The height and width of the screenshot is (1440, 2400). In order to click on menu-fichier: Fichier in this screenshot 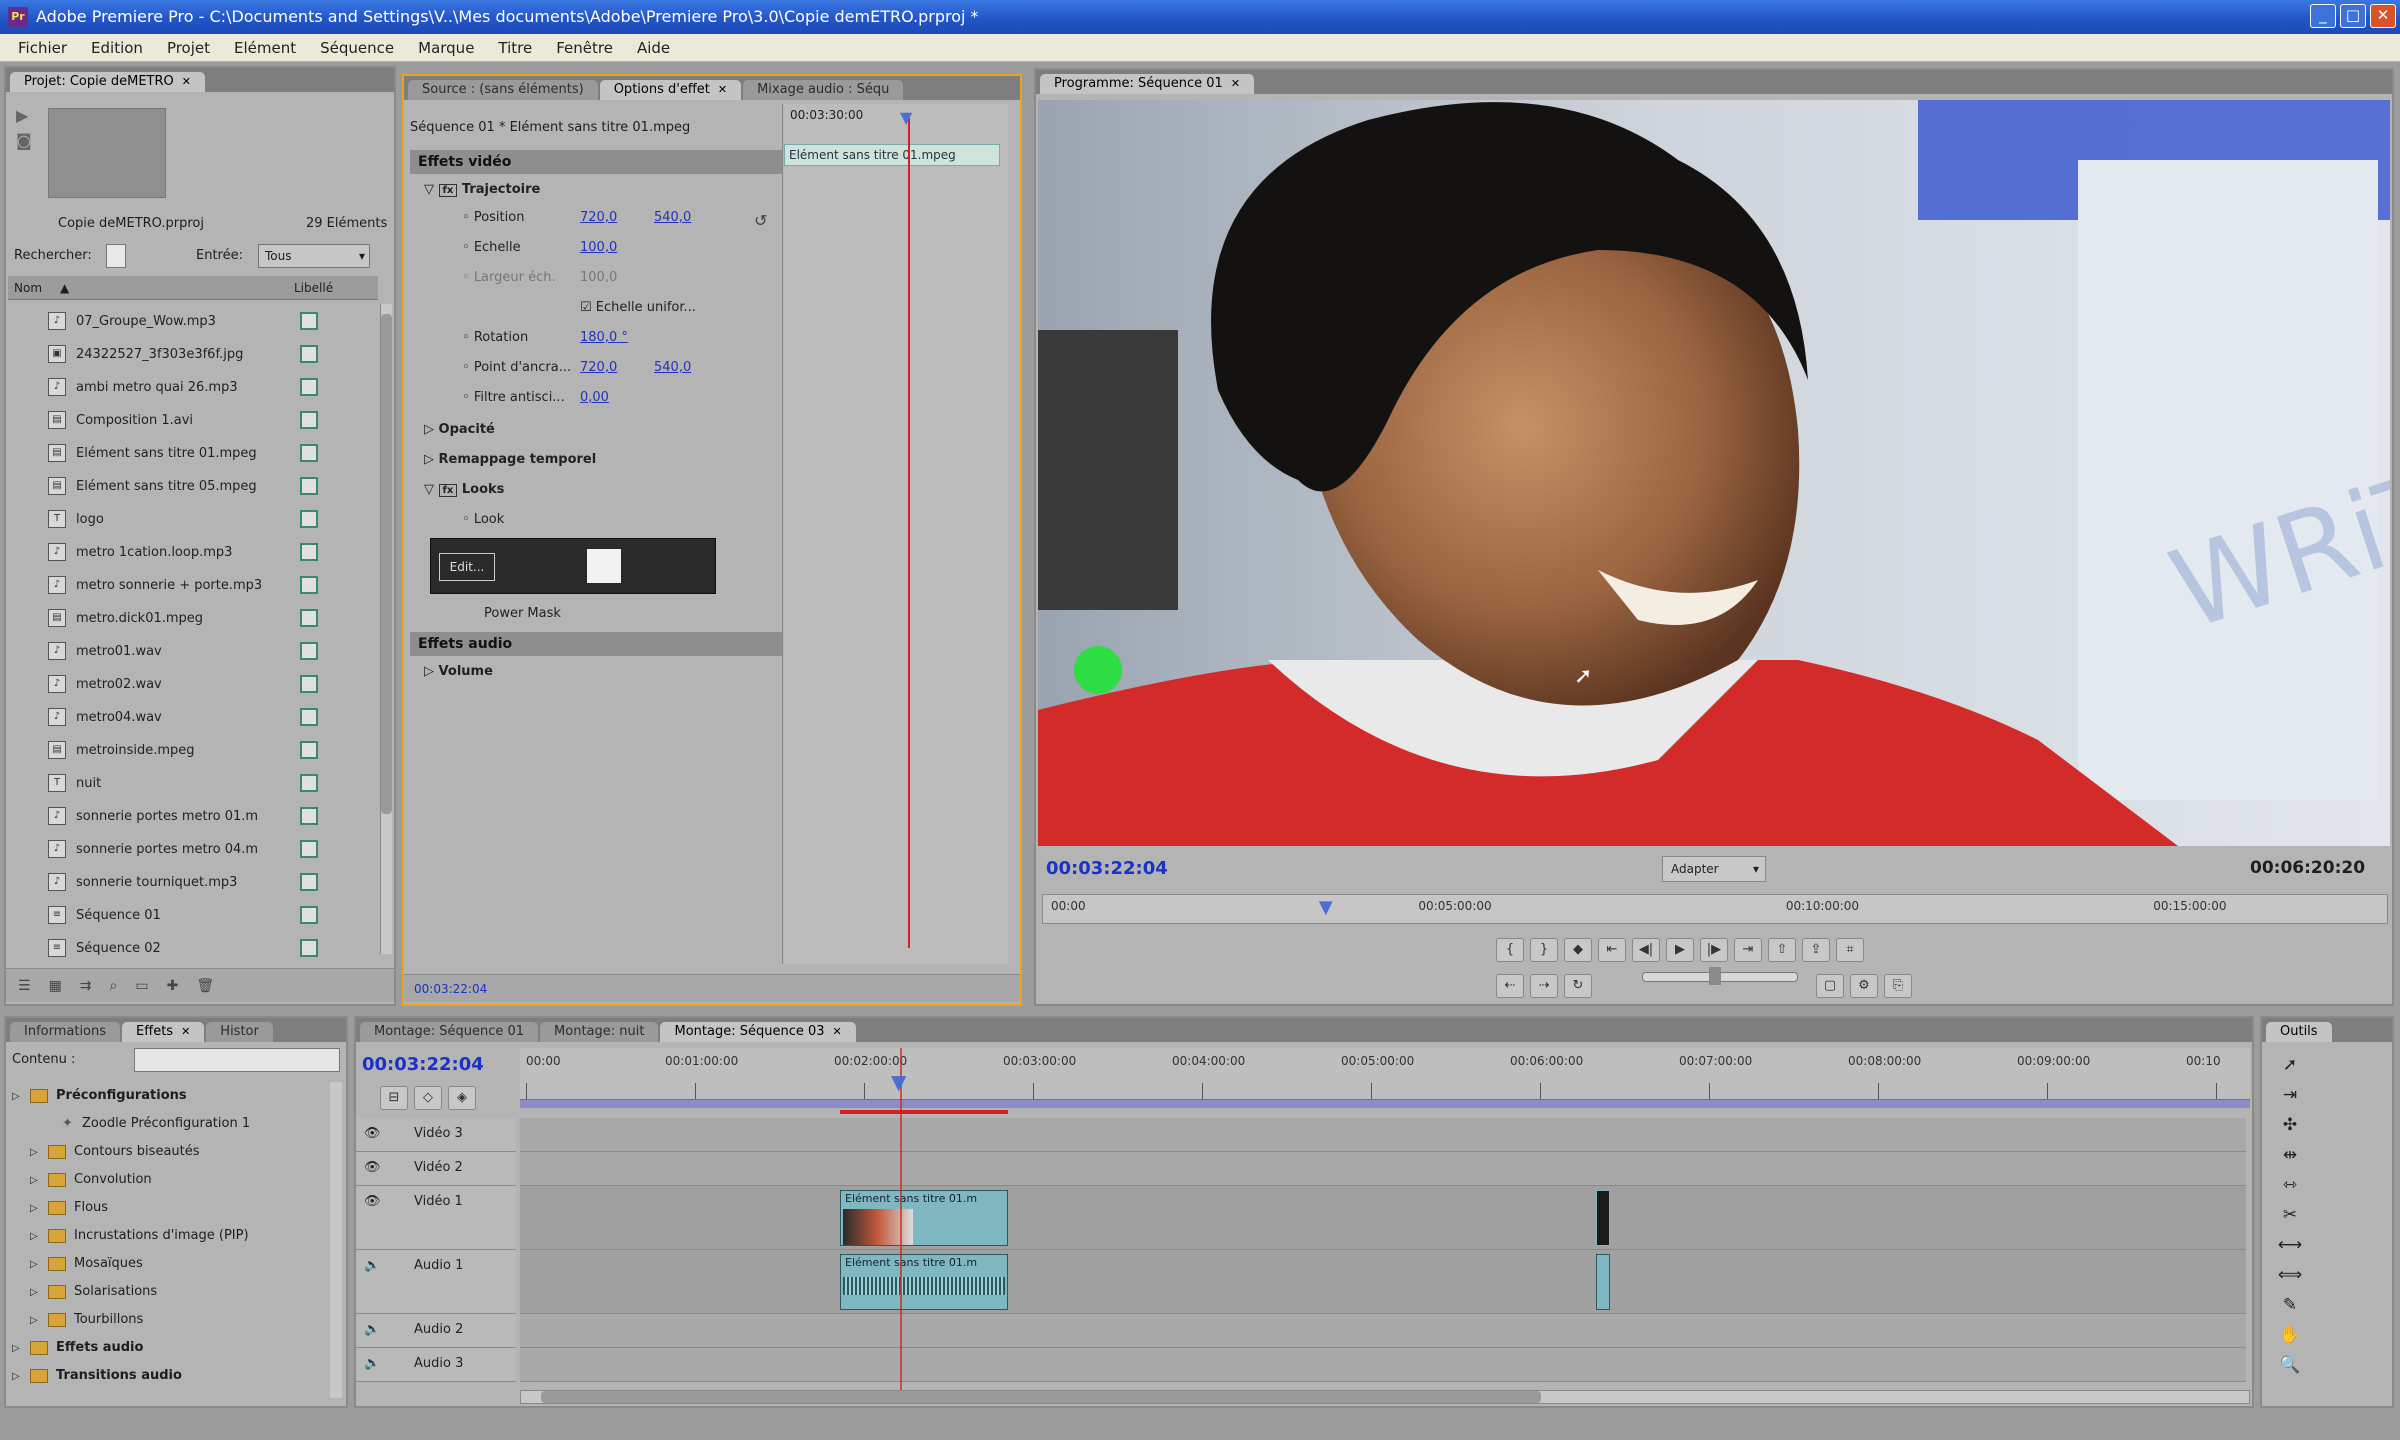, I will do `click(42, 48)`.